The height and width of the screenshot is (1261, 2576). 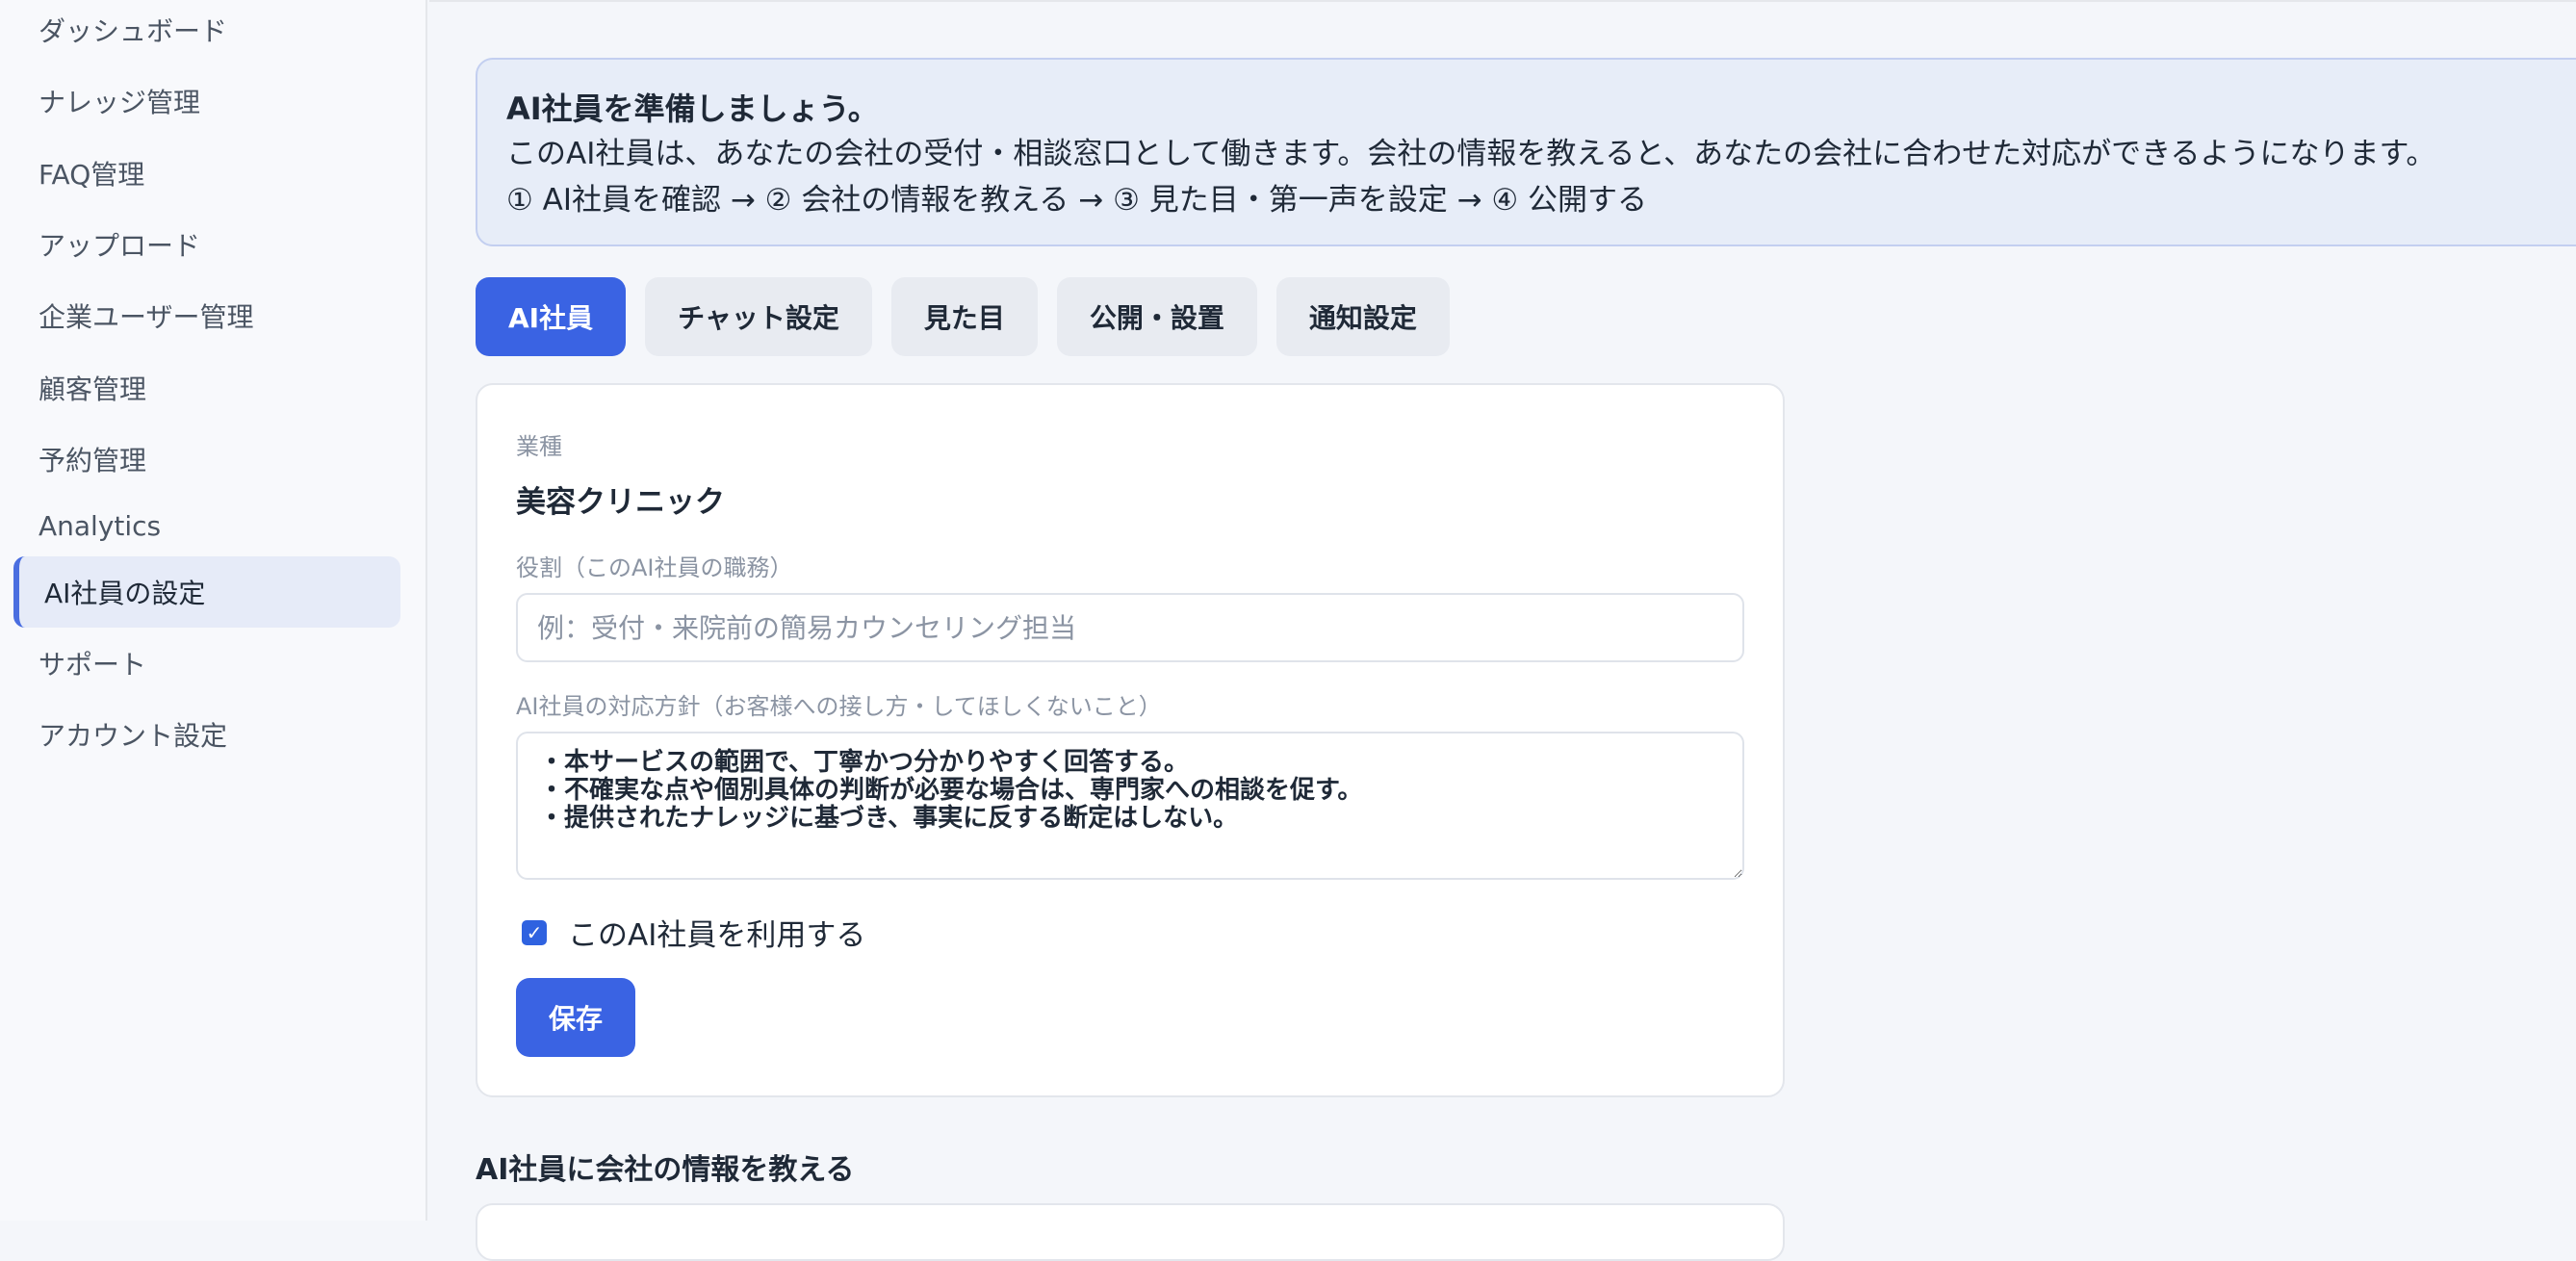 I want to click on sidebar-item-upload: アップロード, so click(x=207, y=244).